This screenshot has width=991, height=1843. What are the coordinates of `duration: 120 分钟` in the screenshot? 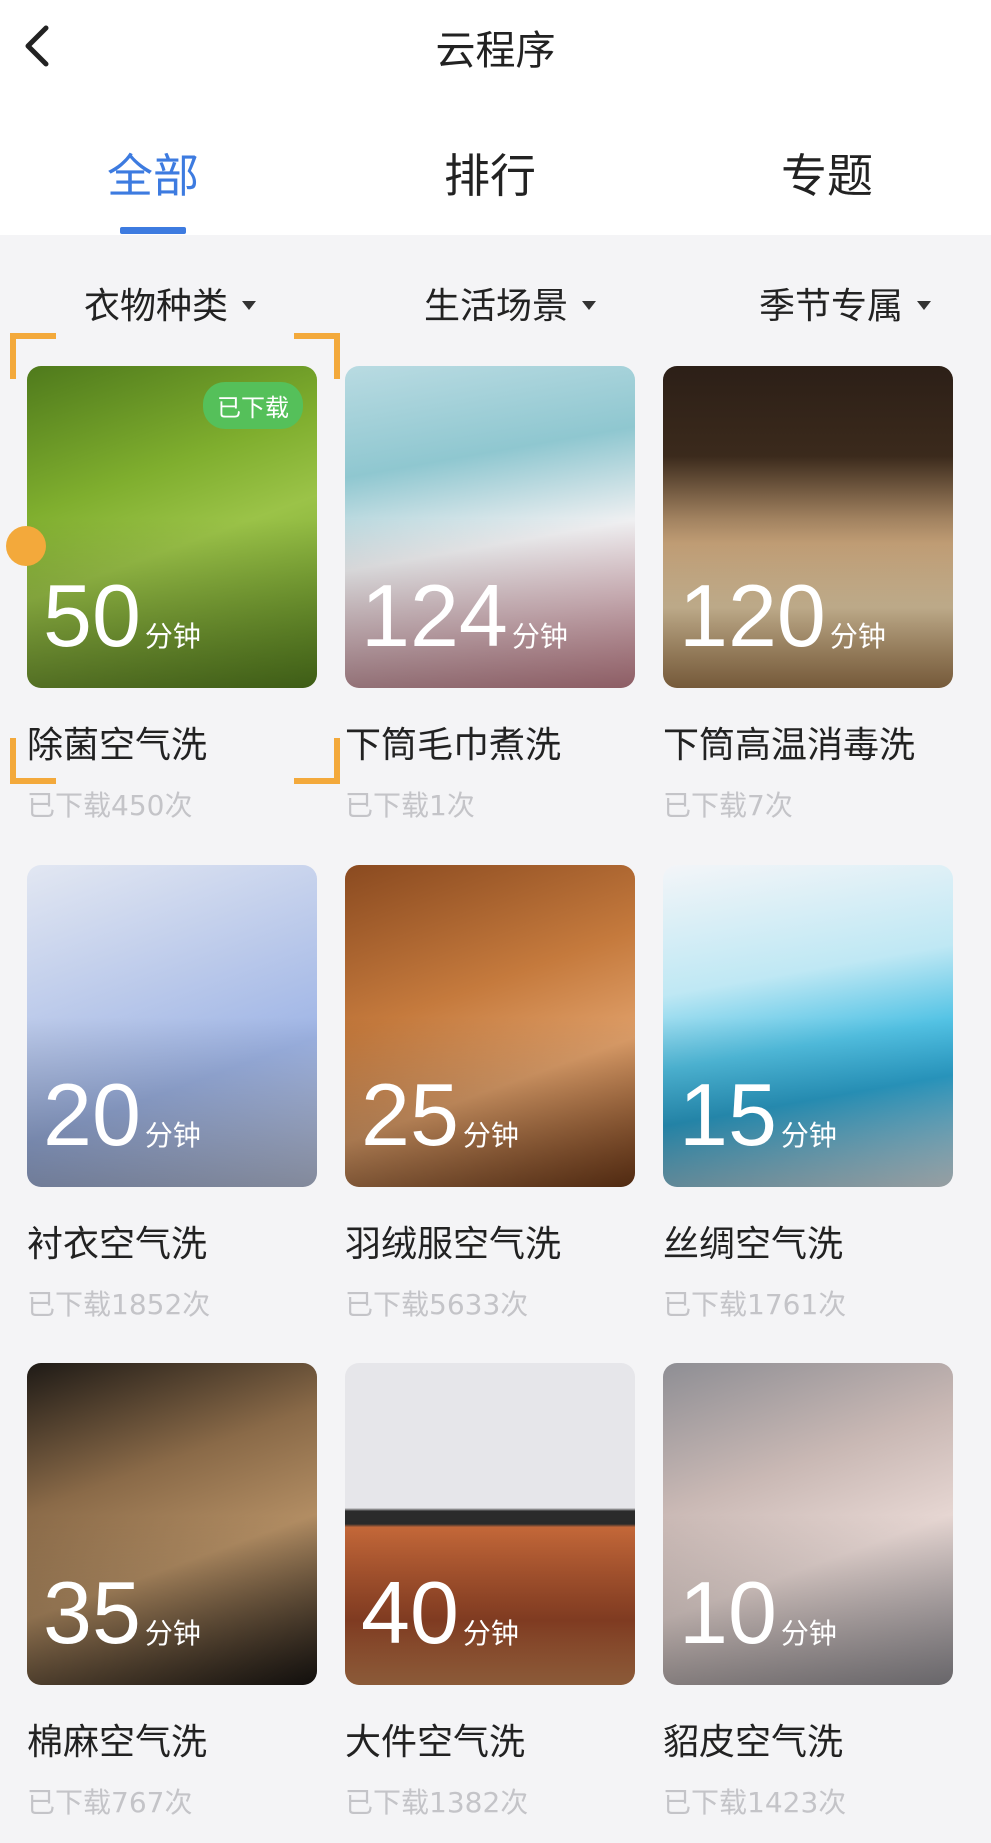 It's located at (782, 616).